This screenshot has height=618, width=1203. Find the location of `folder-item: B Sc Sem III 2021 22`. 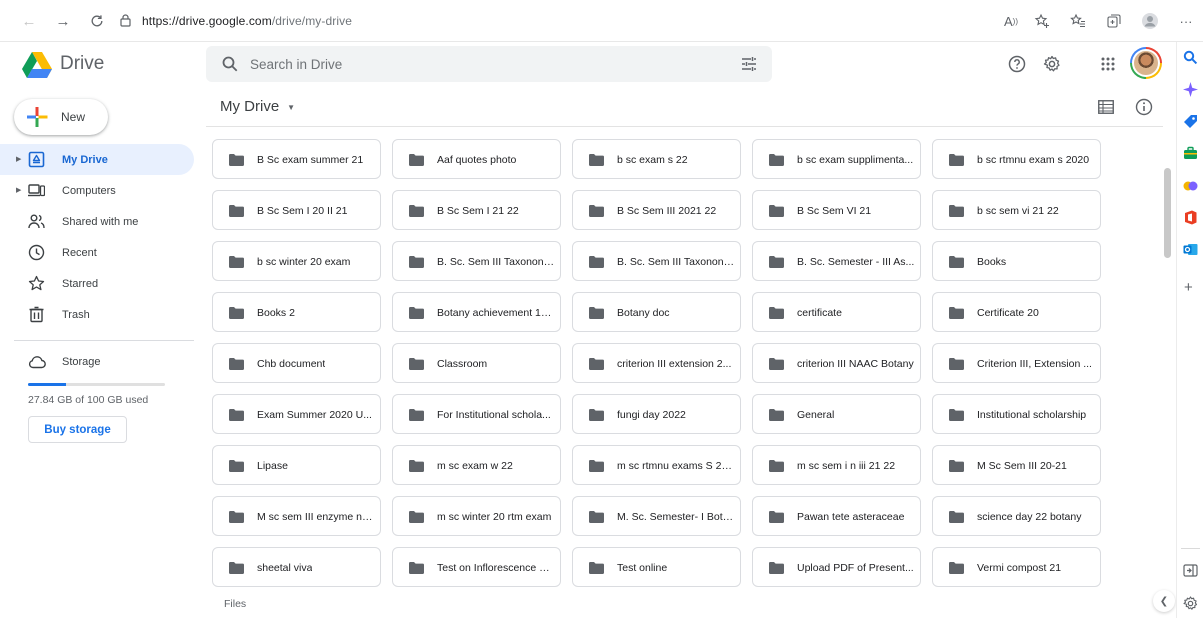

folder-item: B Sc Sem III 2021 22 is located at coordinates (656, 210).